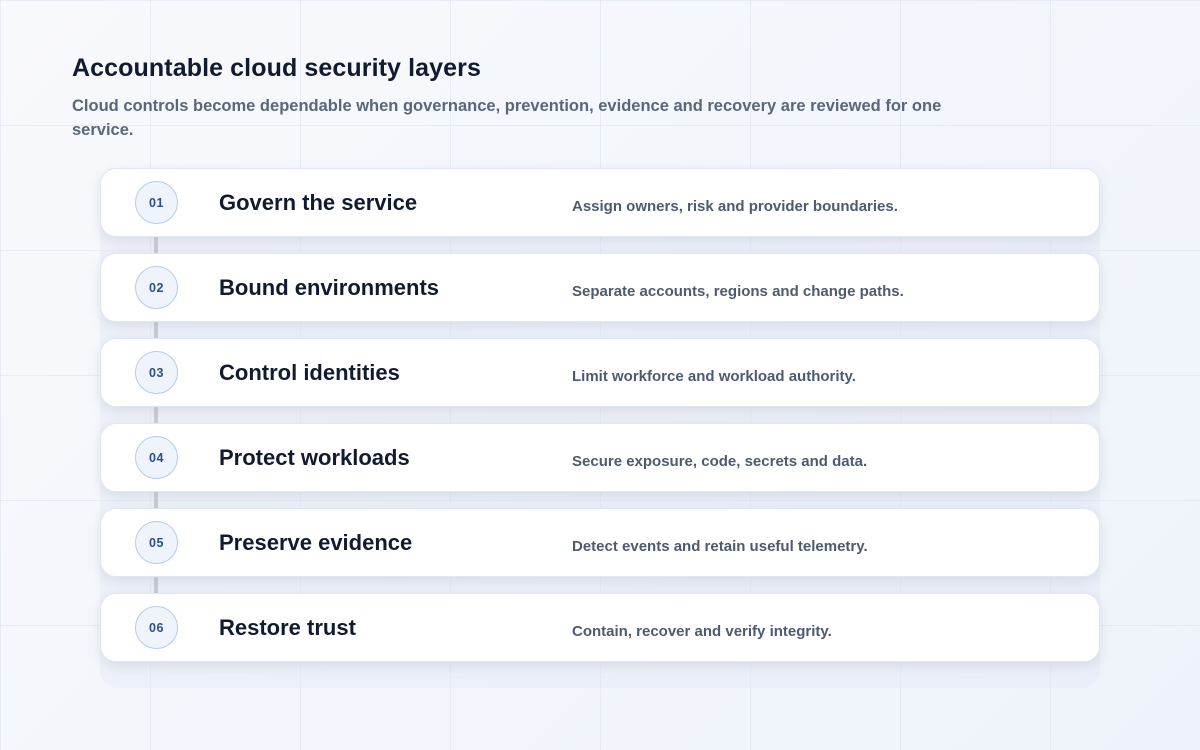  What do you see at coordinates (156, 372) in the screenshot?
I see `layer-number-badge: 03` at bounding box center [156, 372].